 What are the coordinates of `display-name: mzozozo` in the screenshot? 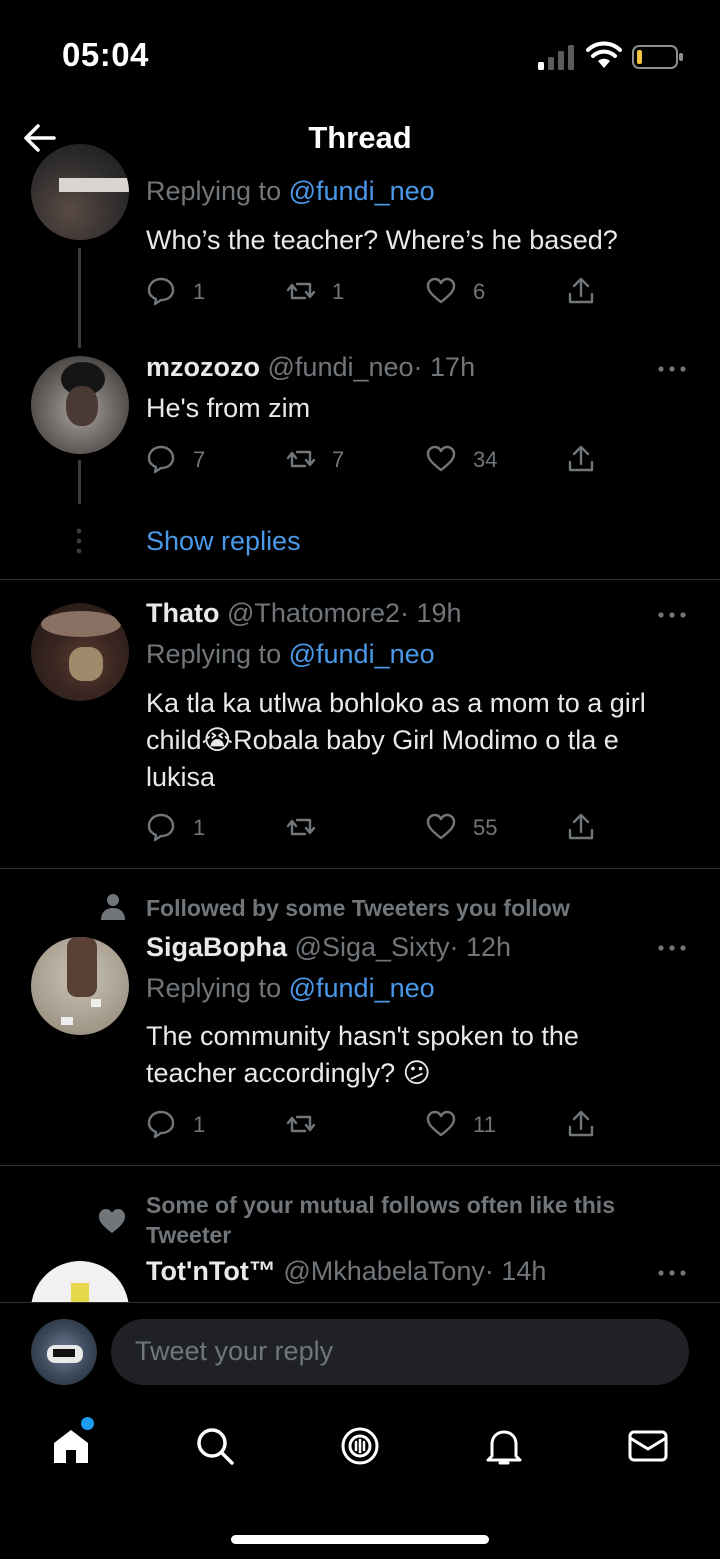 It's located at (203, 367).